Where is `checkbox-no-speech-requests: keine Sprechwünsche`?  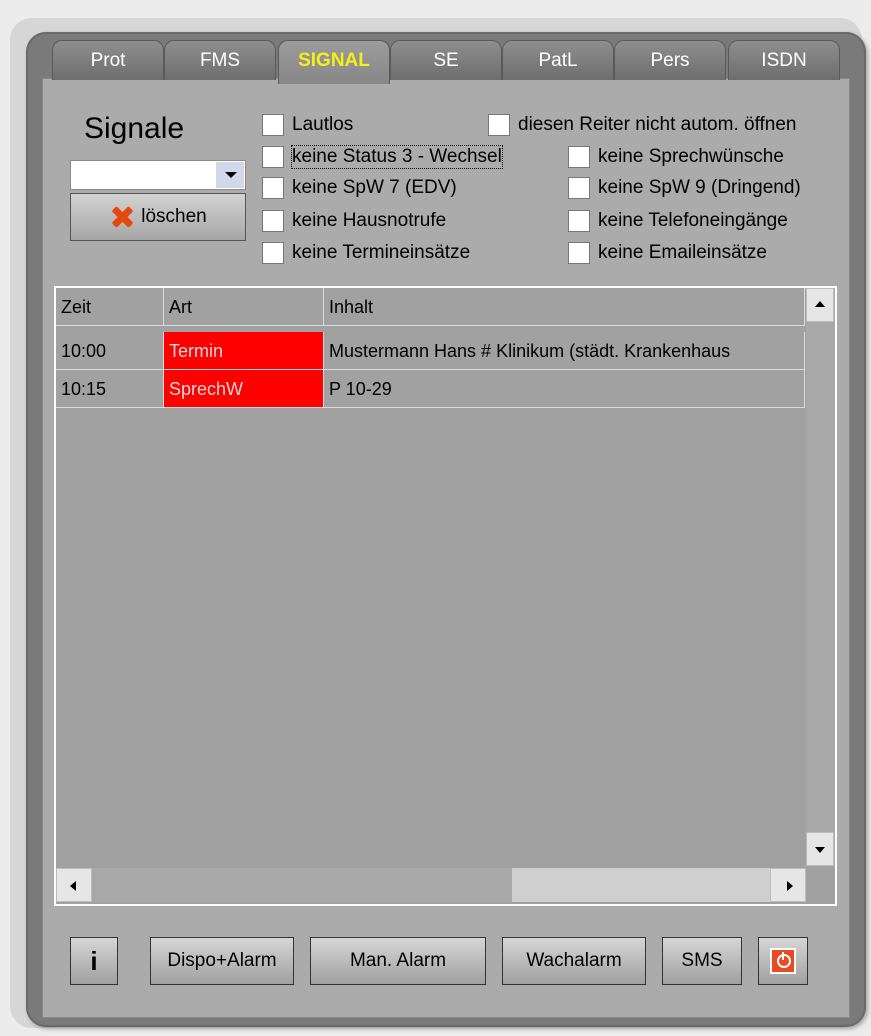 checkbox-no-speech-requests: keine Sprechwünsche is located at coordinates (676, 157).